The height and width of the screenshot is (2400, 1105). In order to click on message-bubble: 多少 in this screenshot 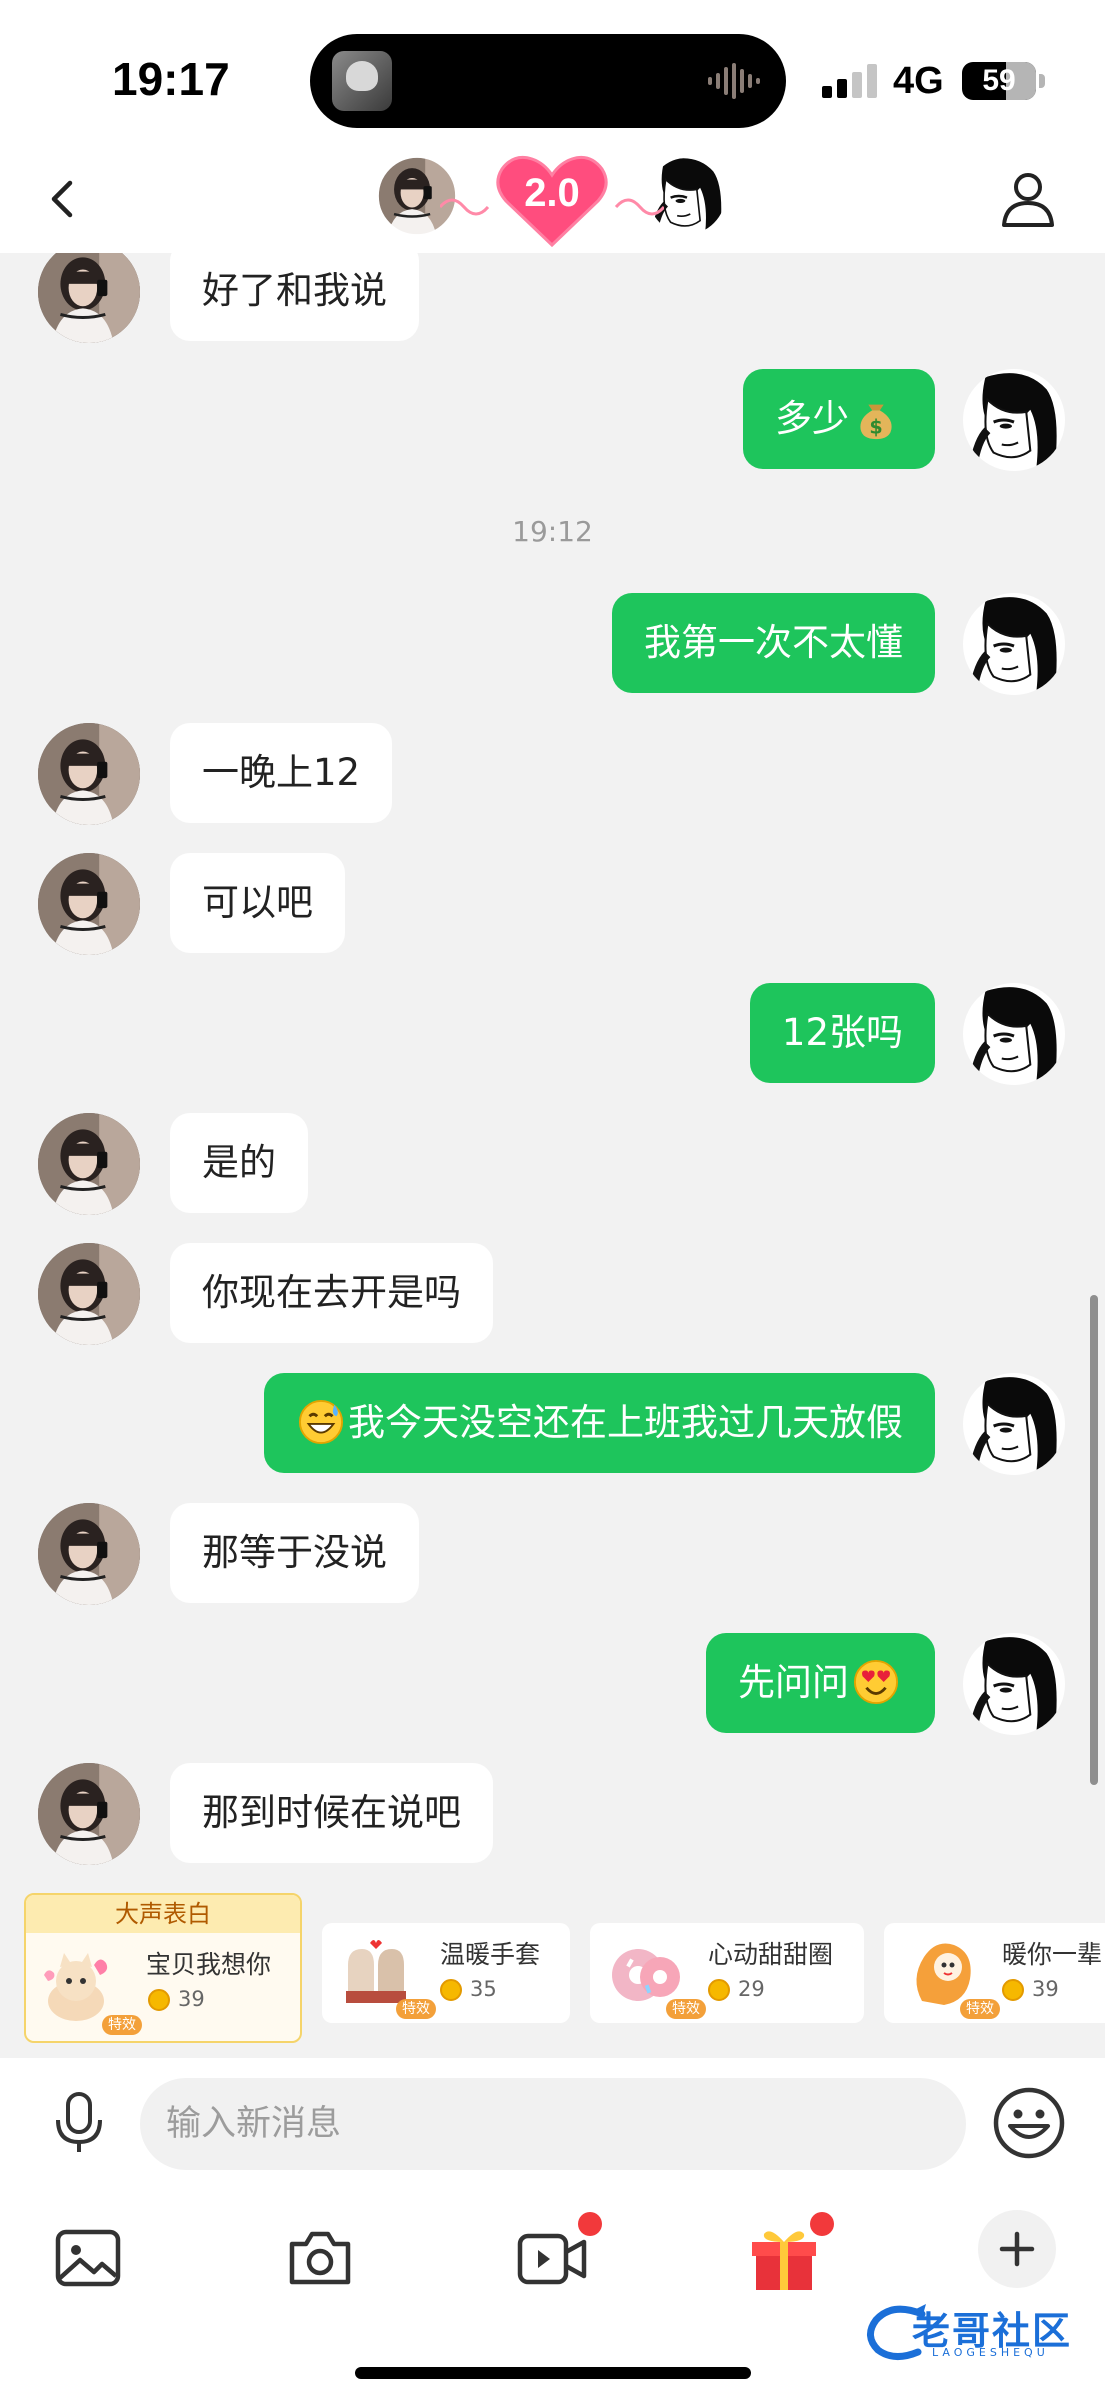, I will do `click(839, 419)`.